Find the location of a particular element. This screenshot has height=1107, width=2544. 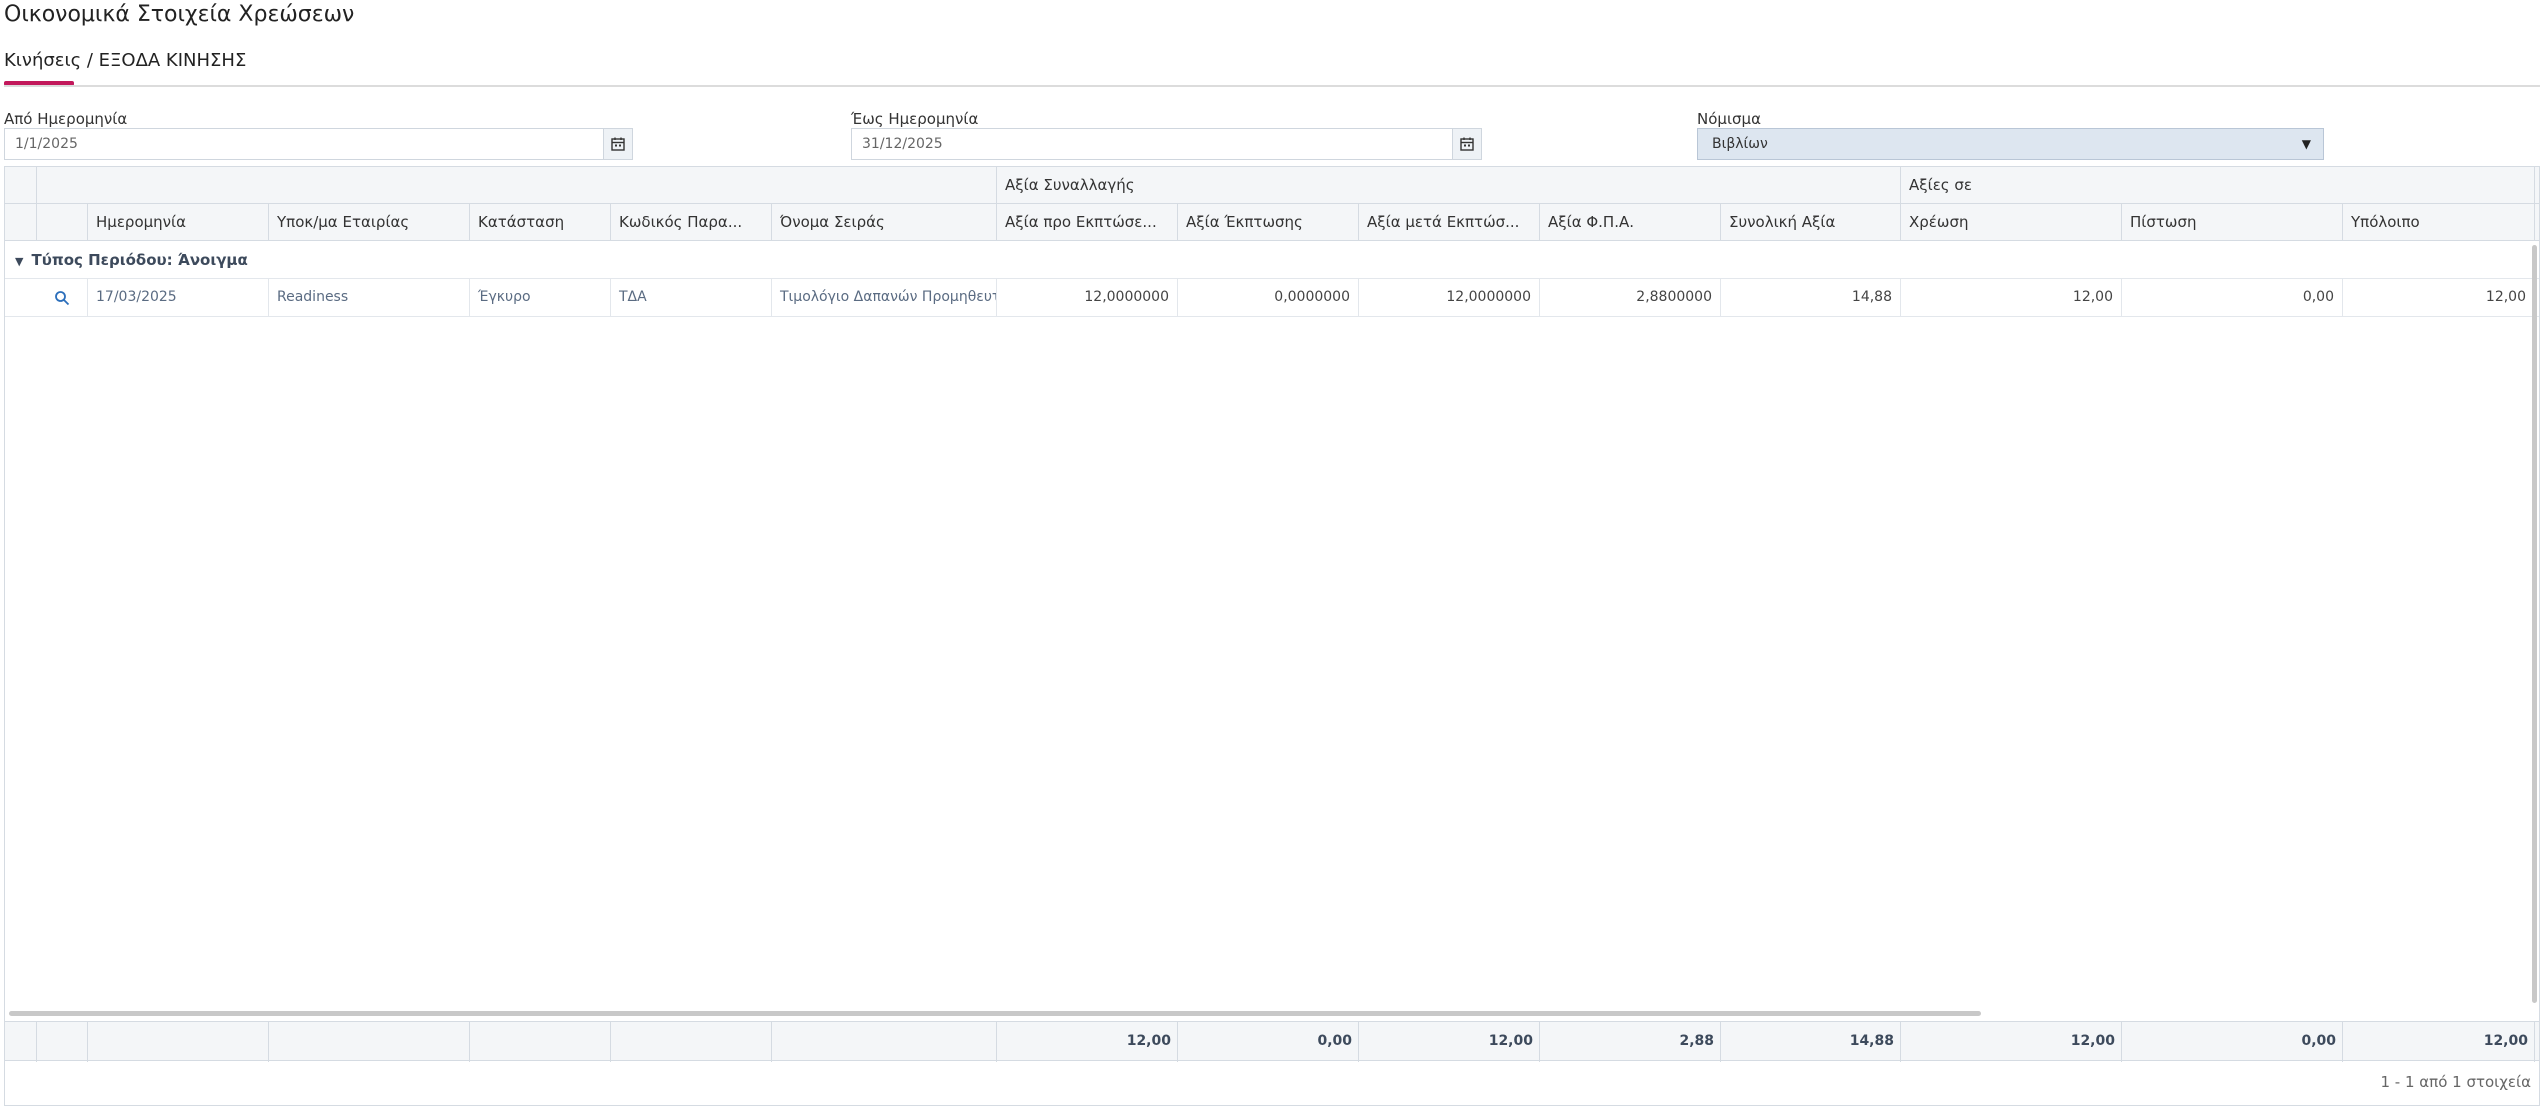

cell-credit: 0,00 is located at coordinates (2232, 298).